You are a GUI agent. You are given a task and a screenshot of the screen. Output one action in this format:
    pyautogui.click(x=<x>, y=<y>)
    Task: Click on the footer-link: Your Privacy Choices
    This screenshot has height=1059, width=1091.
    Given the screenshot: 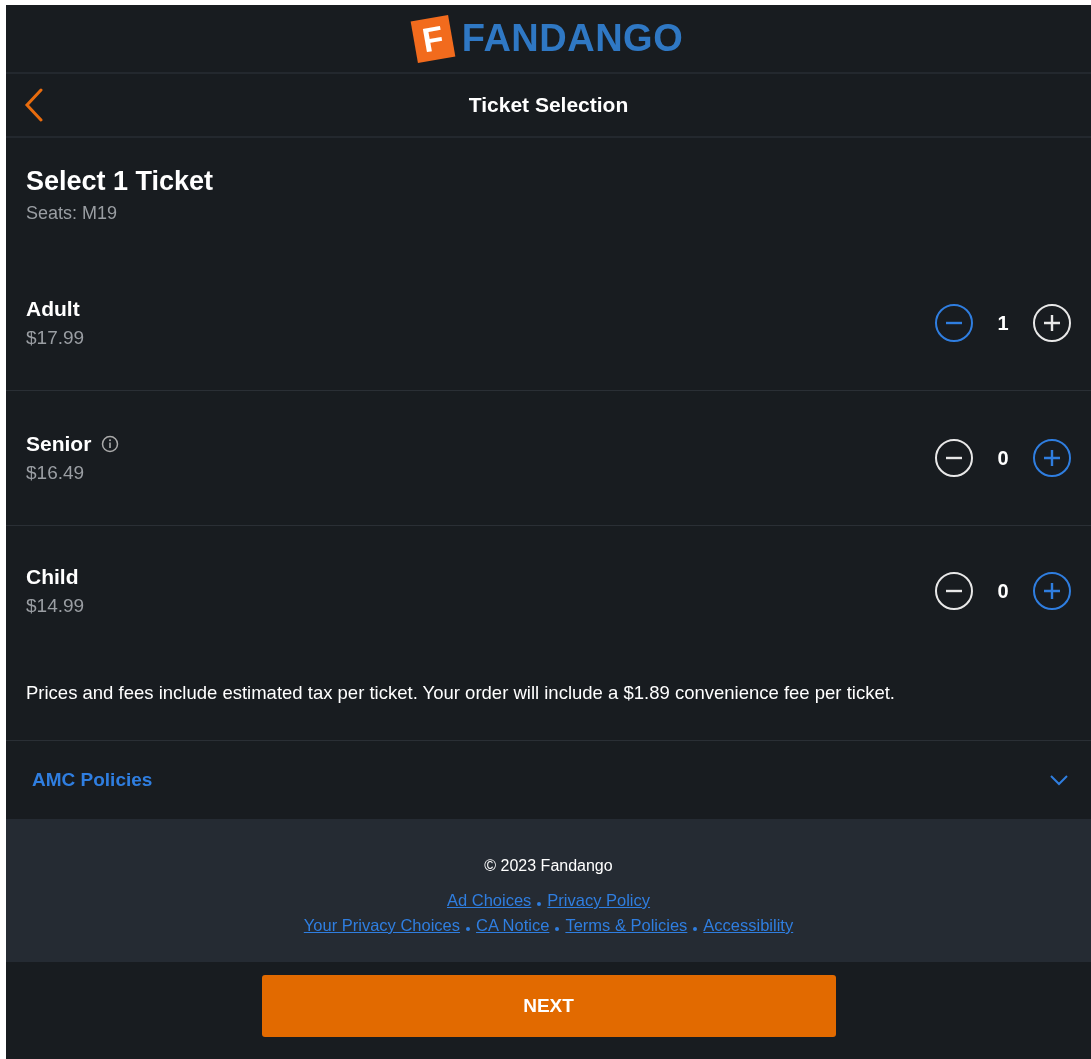 What is the action you would take?
    pyautogui.click(x=381, y=925)
    